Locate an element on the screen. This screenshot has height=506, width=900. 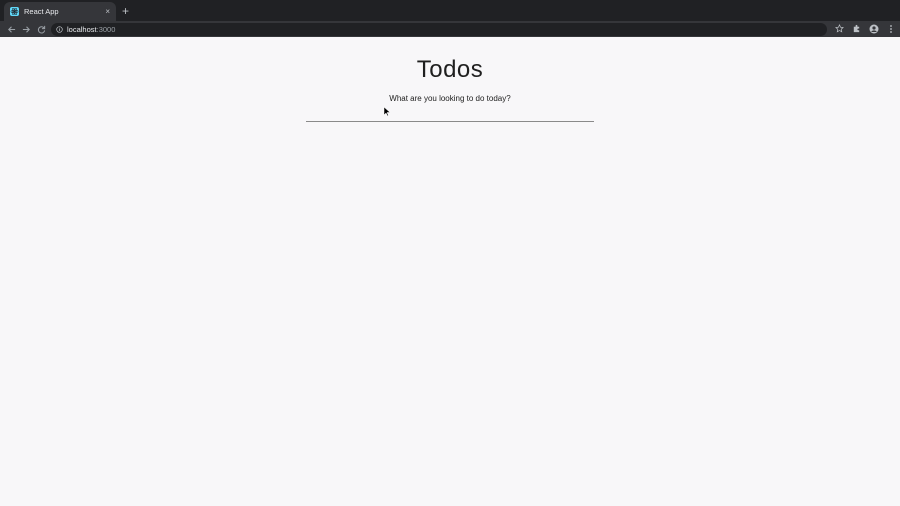
more-menu-icon is located at coordinates (890, 28).